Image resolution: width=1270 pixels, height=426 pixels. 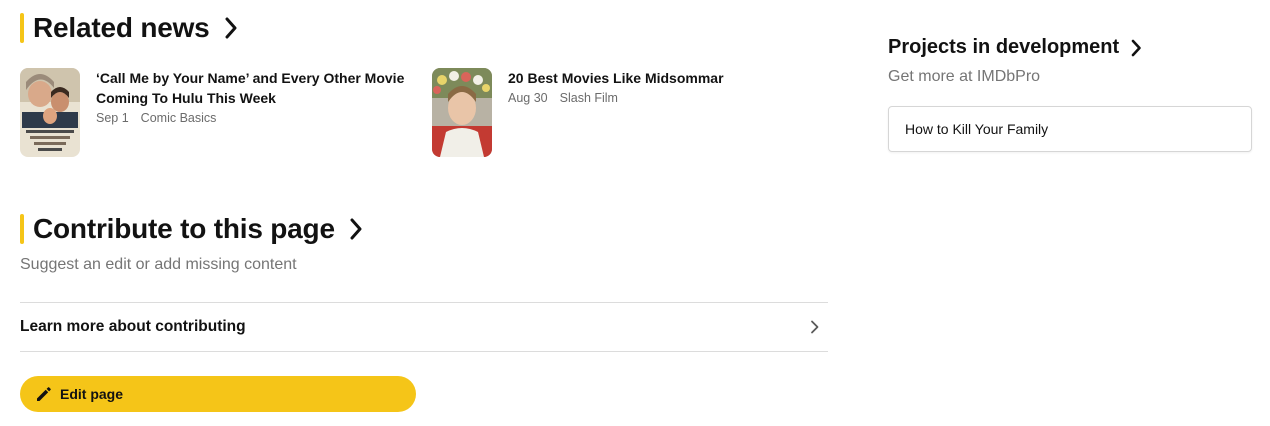 What do you see at coordinates (121, 27) in the screenshot?
I see `related-news-title: Related news` at bounding box center [121, 27].